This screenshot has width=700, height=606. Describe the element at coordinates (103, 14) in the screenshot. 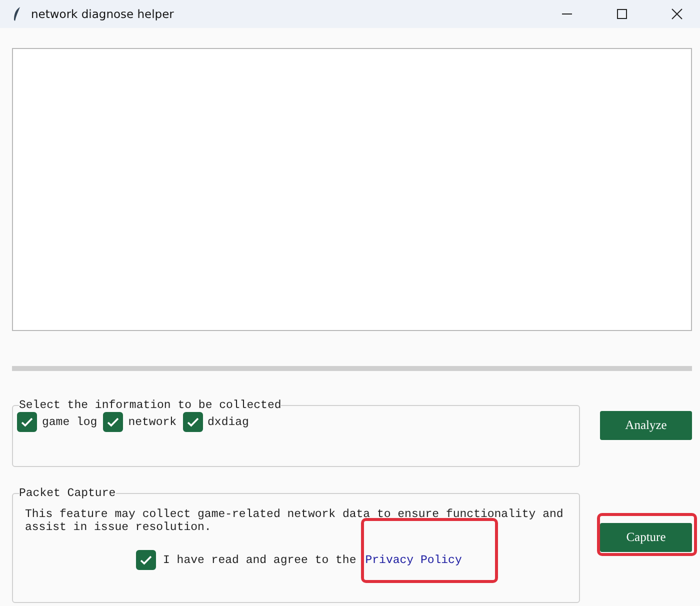

I see `window-title: network diagnose helper` at that location.